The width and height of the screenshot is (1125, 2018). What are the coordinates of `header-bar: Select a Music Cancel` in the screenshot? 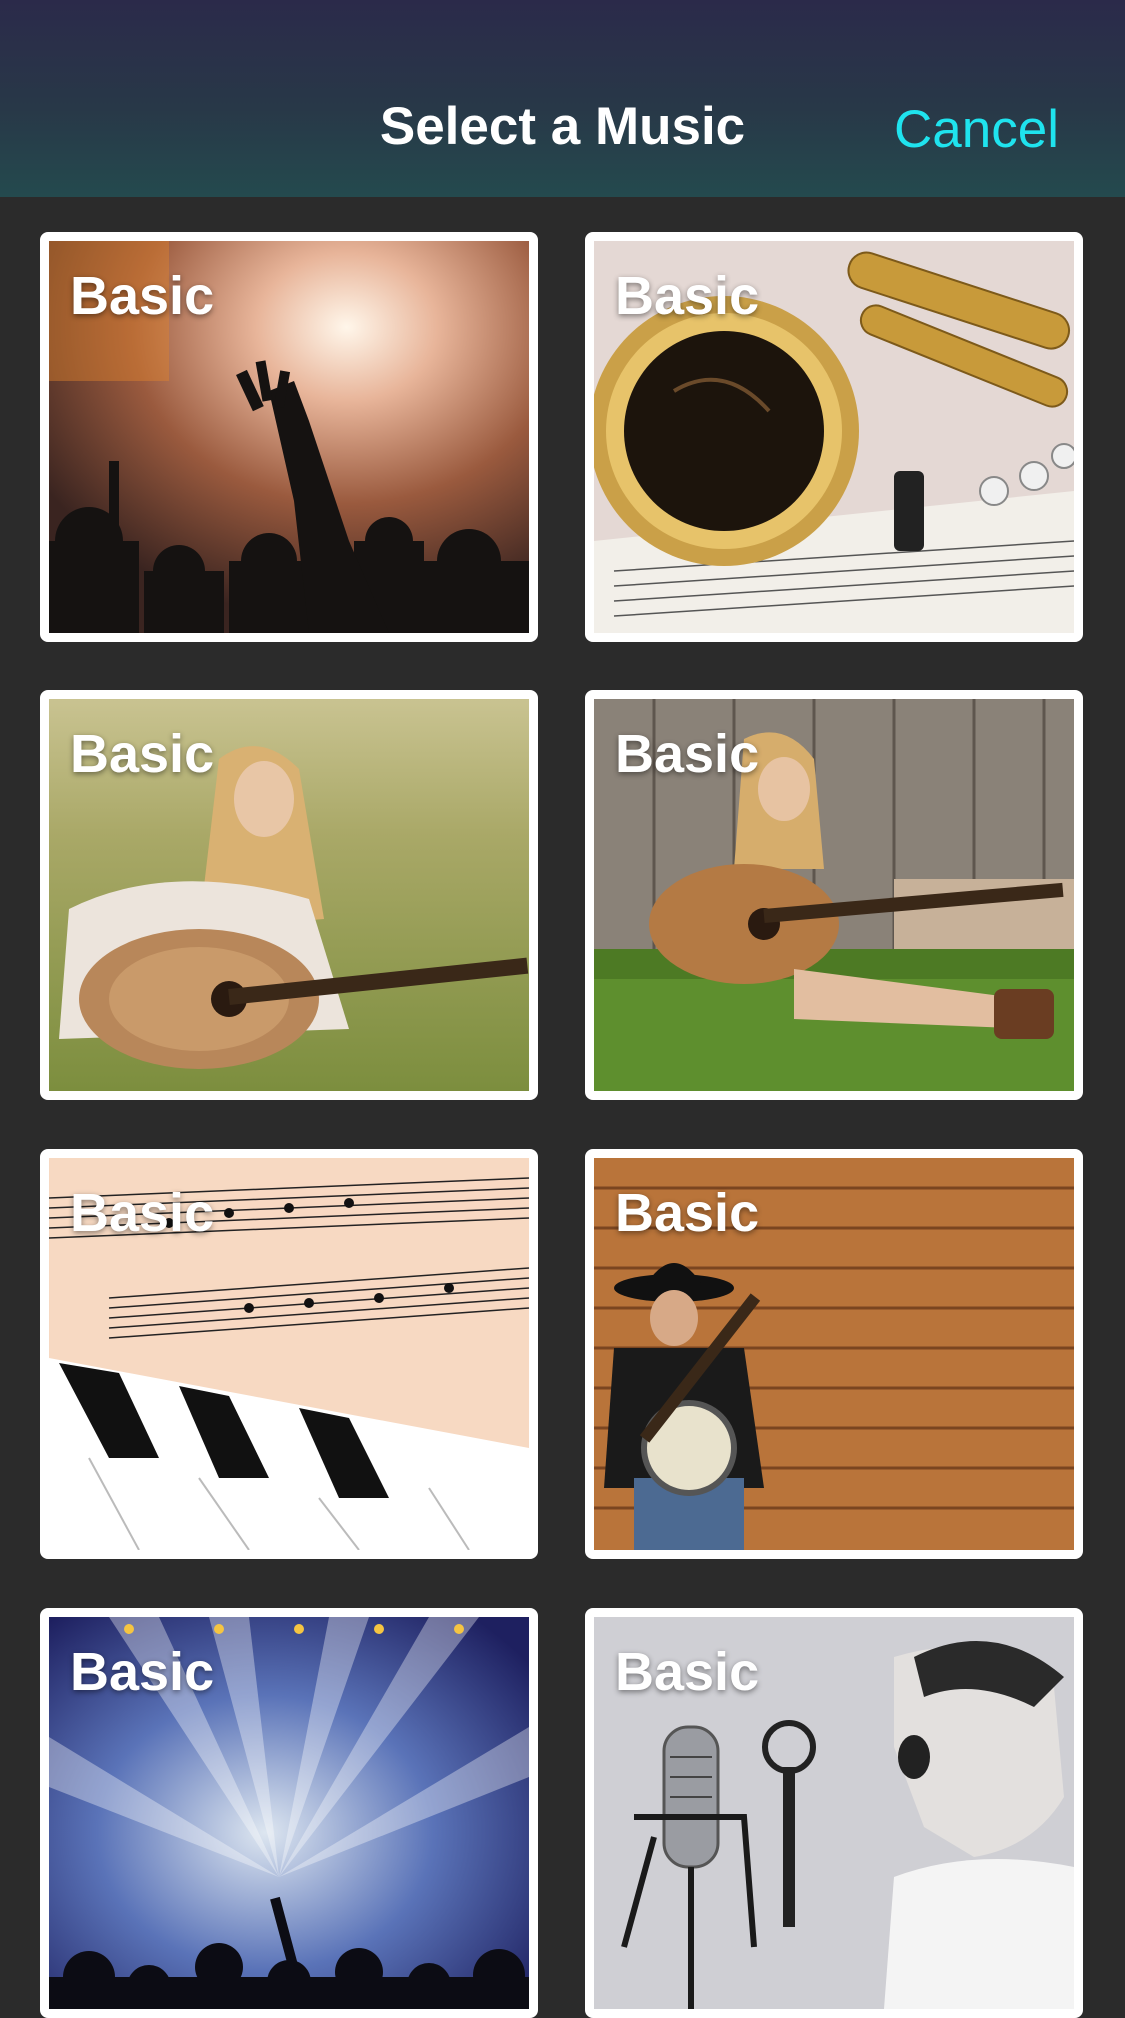 It's located at (562, 98).